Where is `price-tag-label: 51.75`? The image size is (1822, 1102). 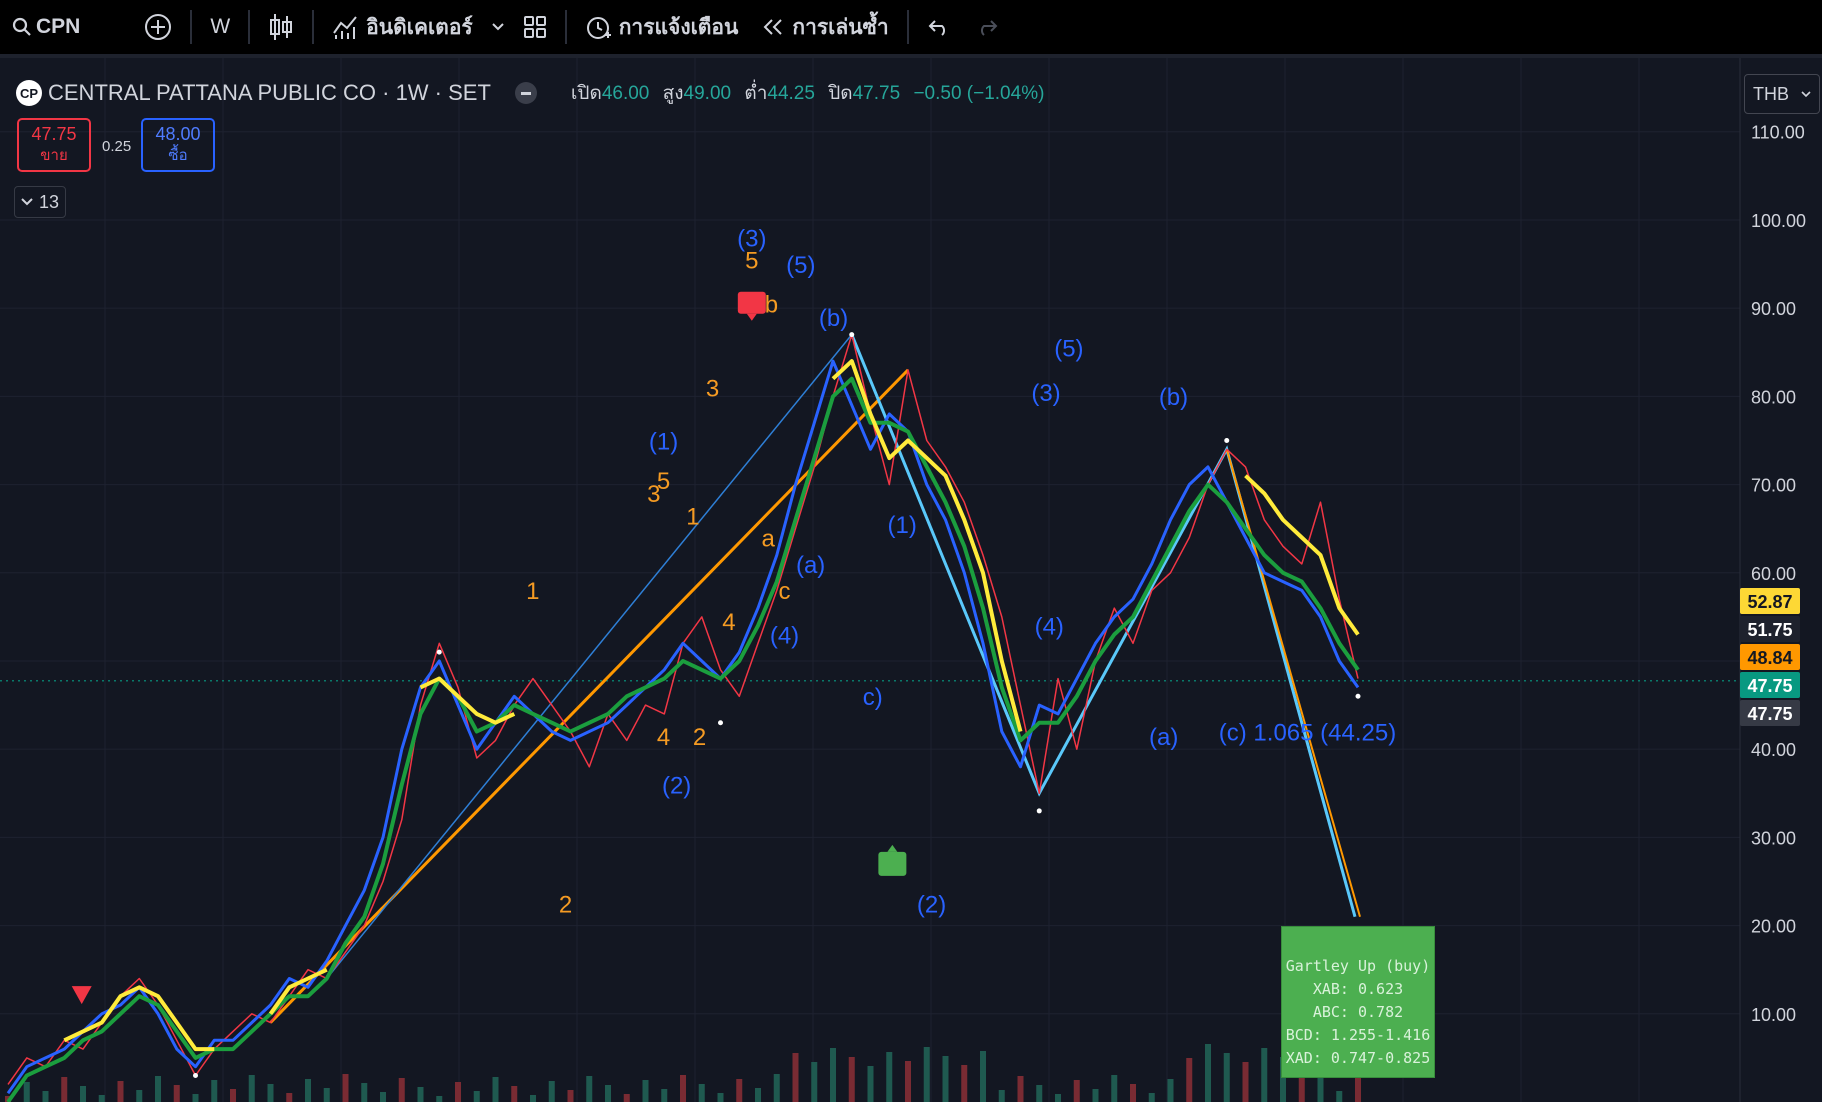
price-tag-label: 51.75 is located at coordinates (1769, 630).